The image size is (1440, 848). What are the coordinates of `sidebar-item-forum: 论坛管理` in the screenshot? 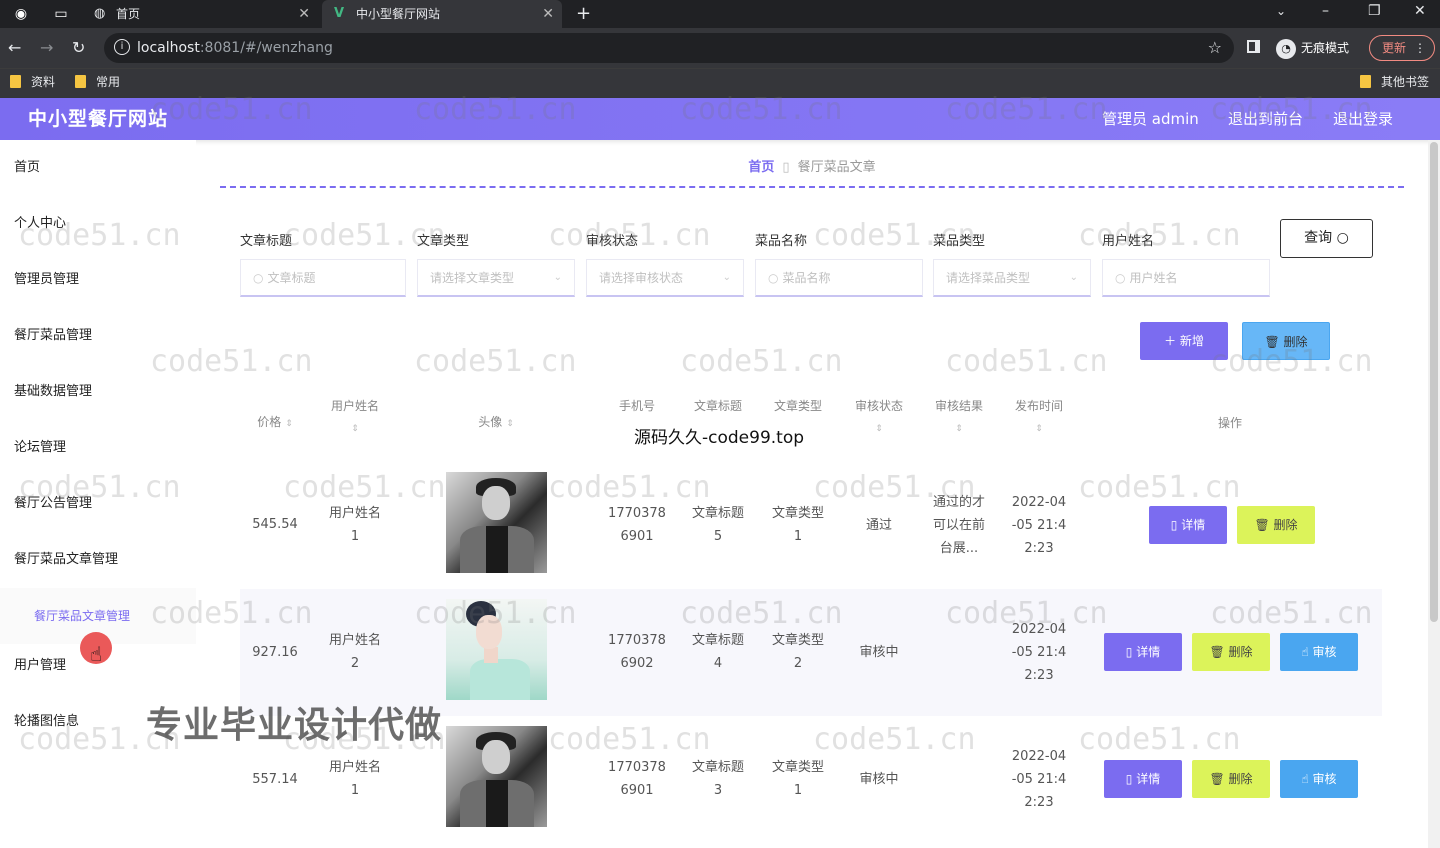 It's located at (98, 448).